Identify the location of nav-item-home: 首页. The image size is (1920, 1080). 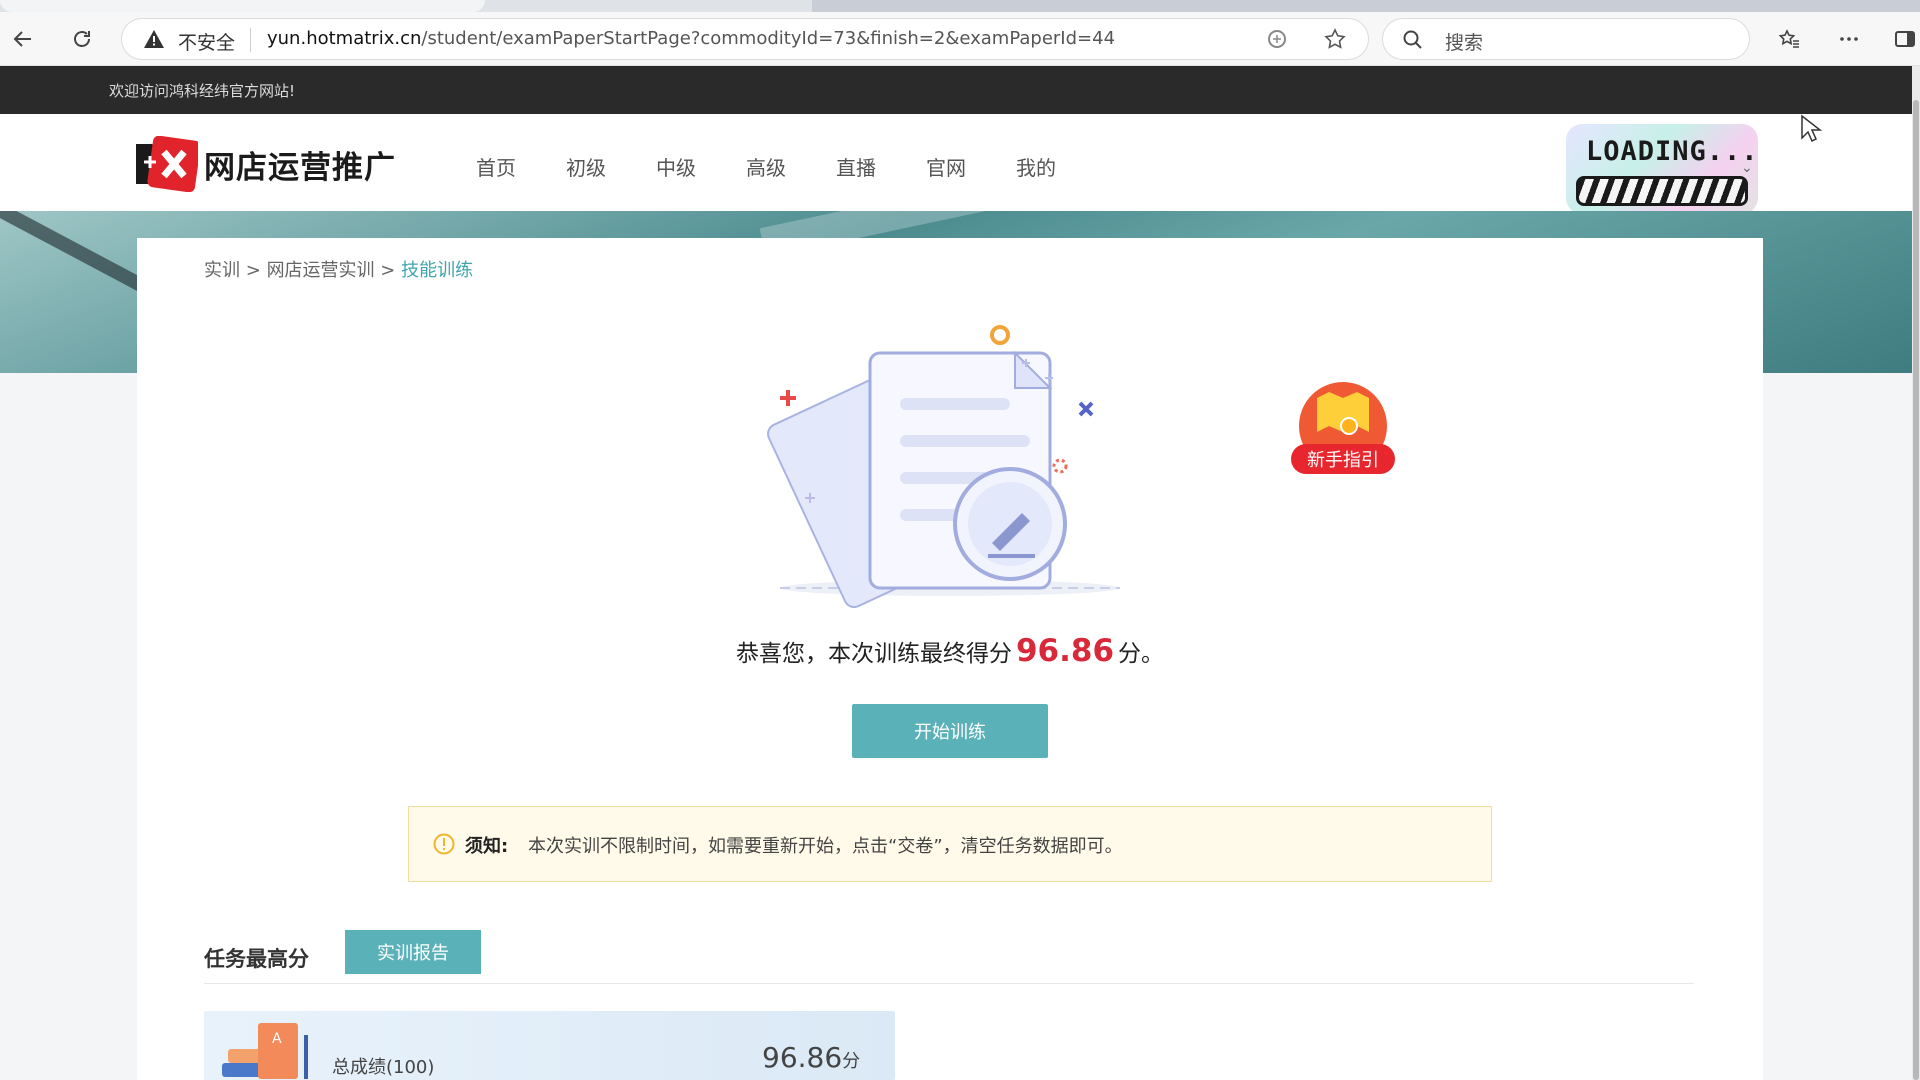
(496, 166).